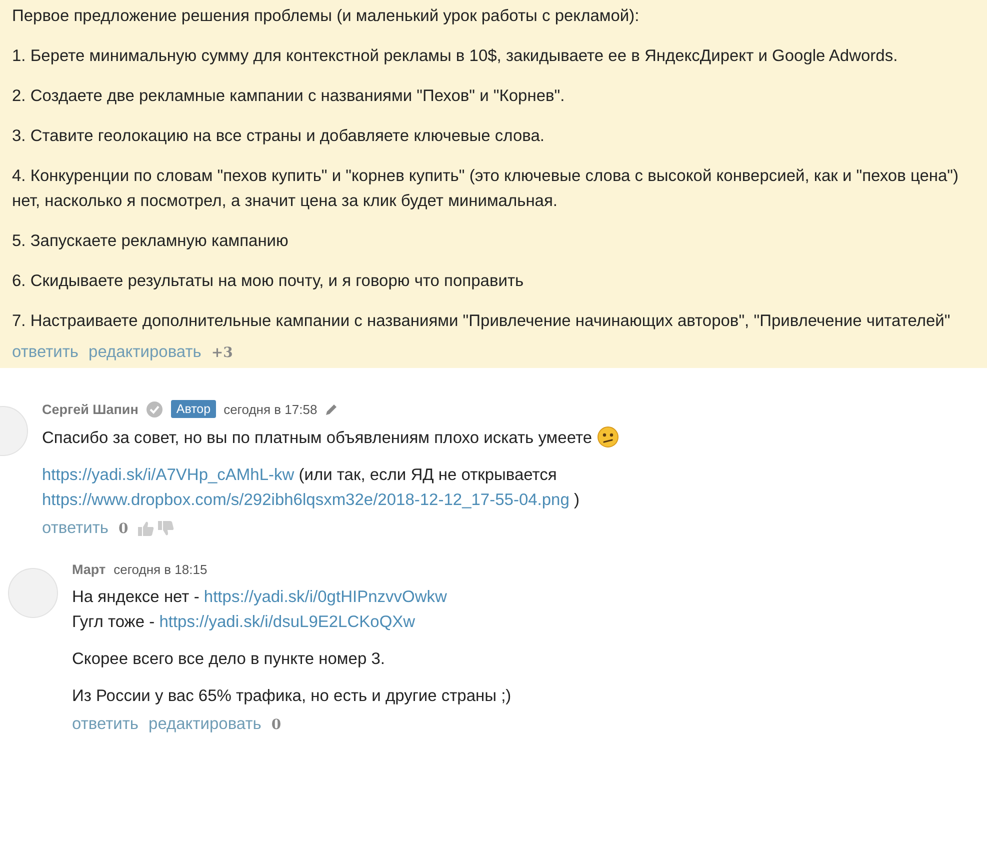  I want to click on comment-time: сегодня в 17:58, so click(271, 409).